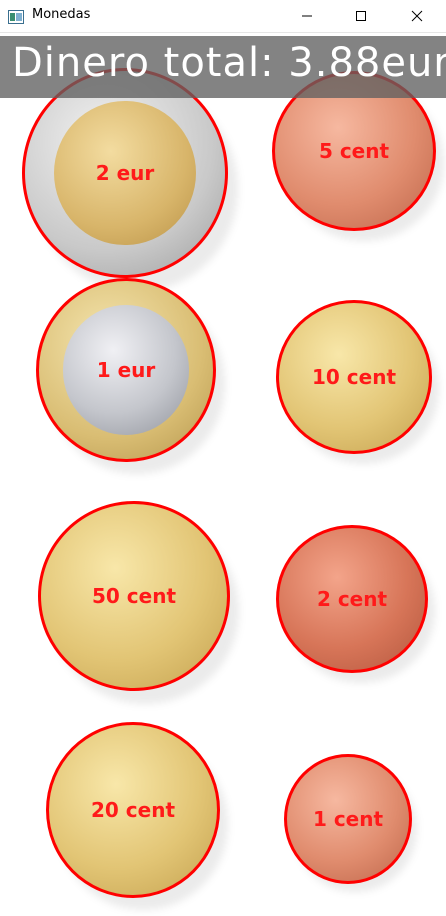  What do you see at coordinates (133, 596) in the screenshot?
I see `coin-label: 50 cent` at bounding box center [133, 596].